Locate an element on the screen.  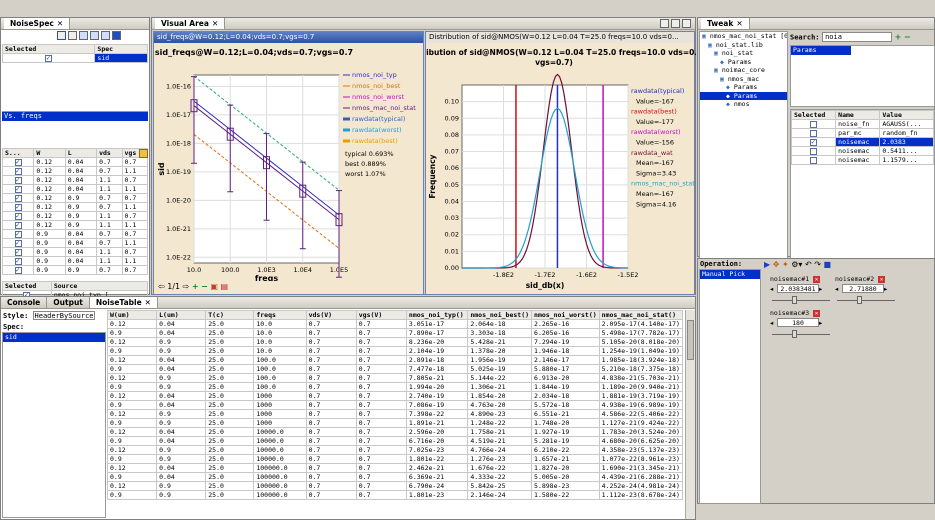
spec-row: sid is located at coordinates (74, 58).